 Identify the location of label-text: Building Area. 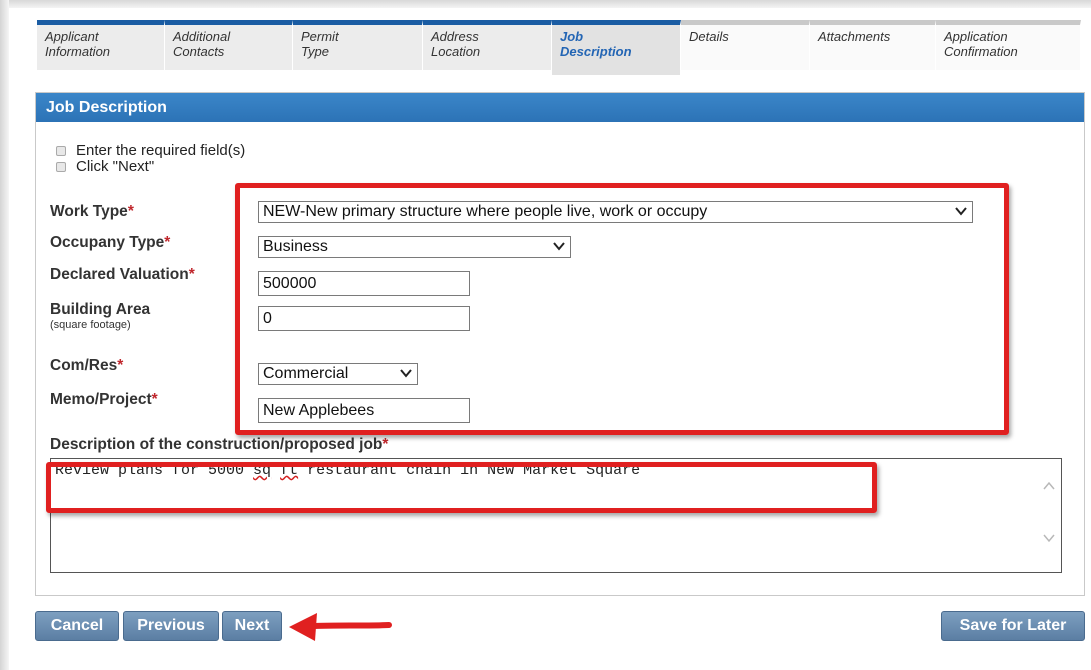
(100, 309).